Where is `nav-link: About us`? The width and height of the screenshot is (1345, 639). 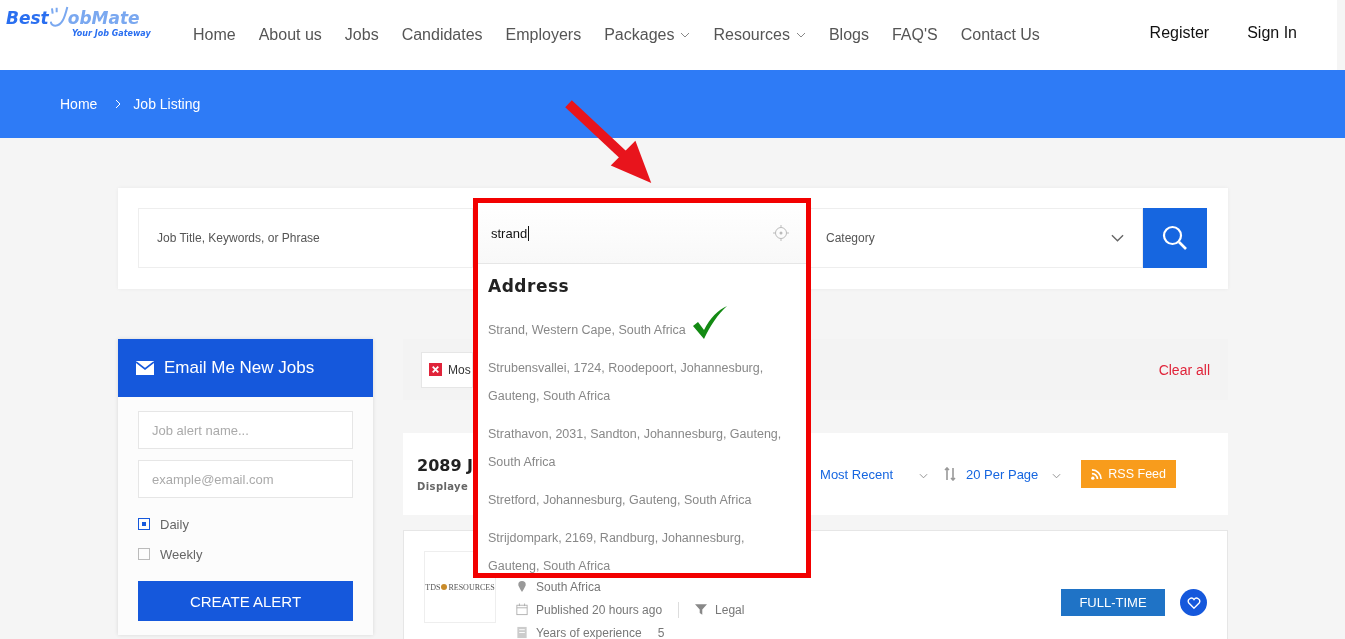 nav-link: About us is located at coordinates (290, 35).